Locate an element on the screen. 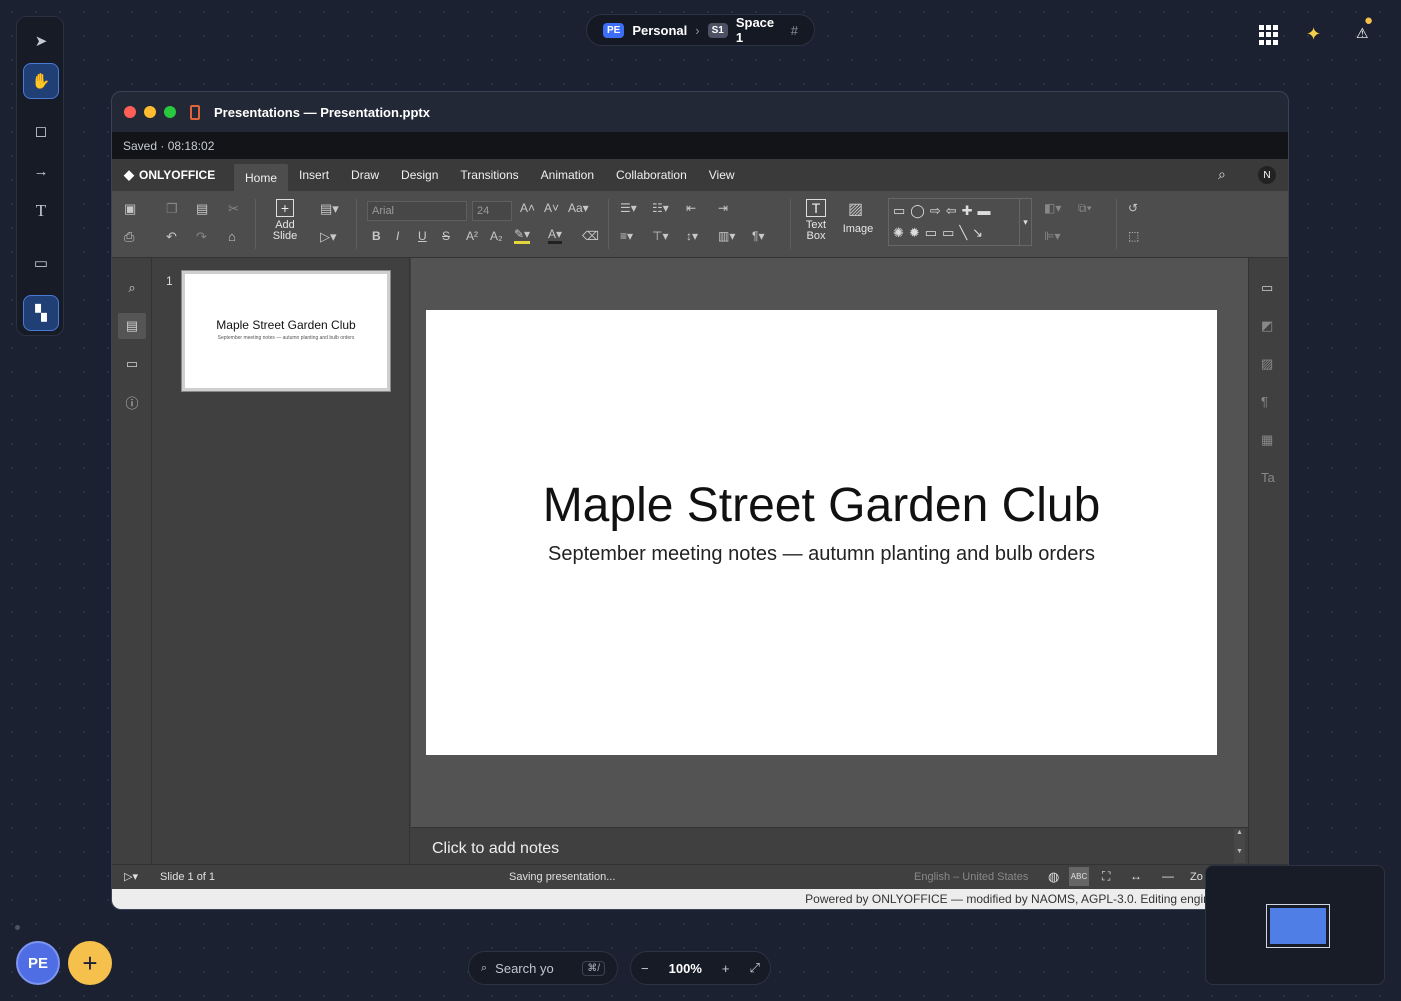 The height and width of the screenshot is (1001, 1401). strikethrough-icon: S is located at coordinates (446, 236).